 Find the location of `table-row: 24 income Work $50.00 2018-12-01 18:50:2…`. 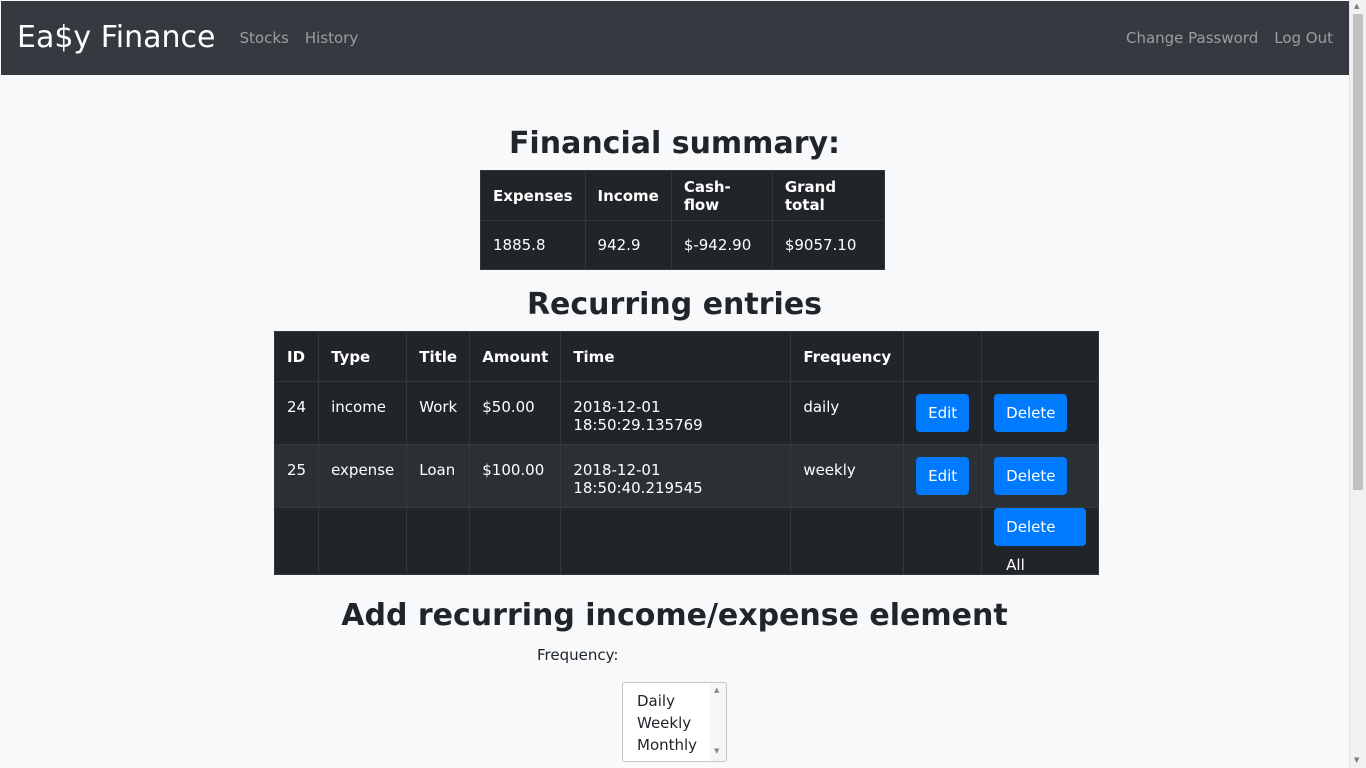

table-row: 24 income Work $50.00 2018-12-01 18:50:2… is located at coordinates (686, 413).